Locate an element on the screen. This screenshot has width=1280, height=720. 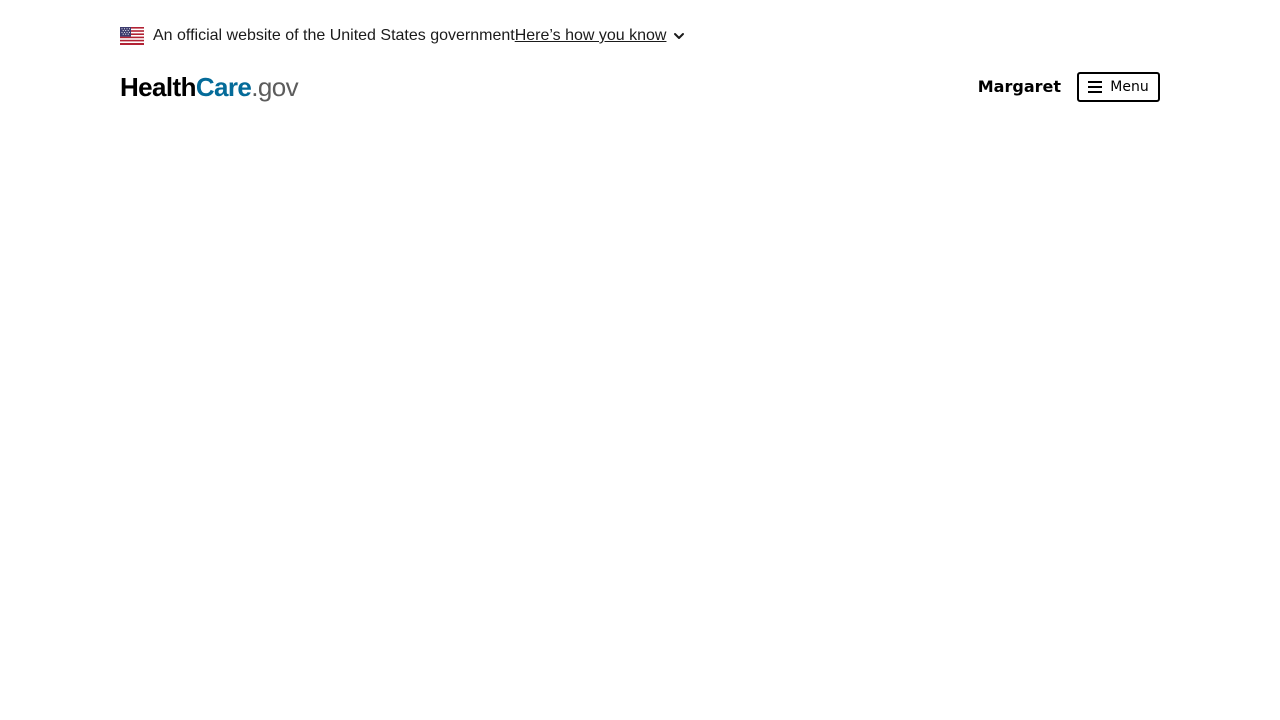
site-header: Health Care .gov Margaret Menu is located at coordinates (640, 87).